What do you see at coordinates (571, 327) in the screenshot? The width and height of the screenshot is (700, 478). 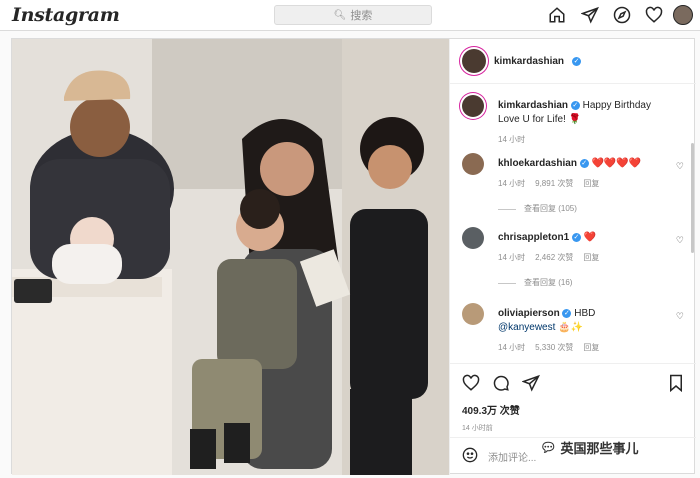 I see `emoji-icon: 🎂✨` at bounding box center [571, 327].